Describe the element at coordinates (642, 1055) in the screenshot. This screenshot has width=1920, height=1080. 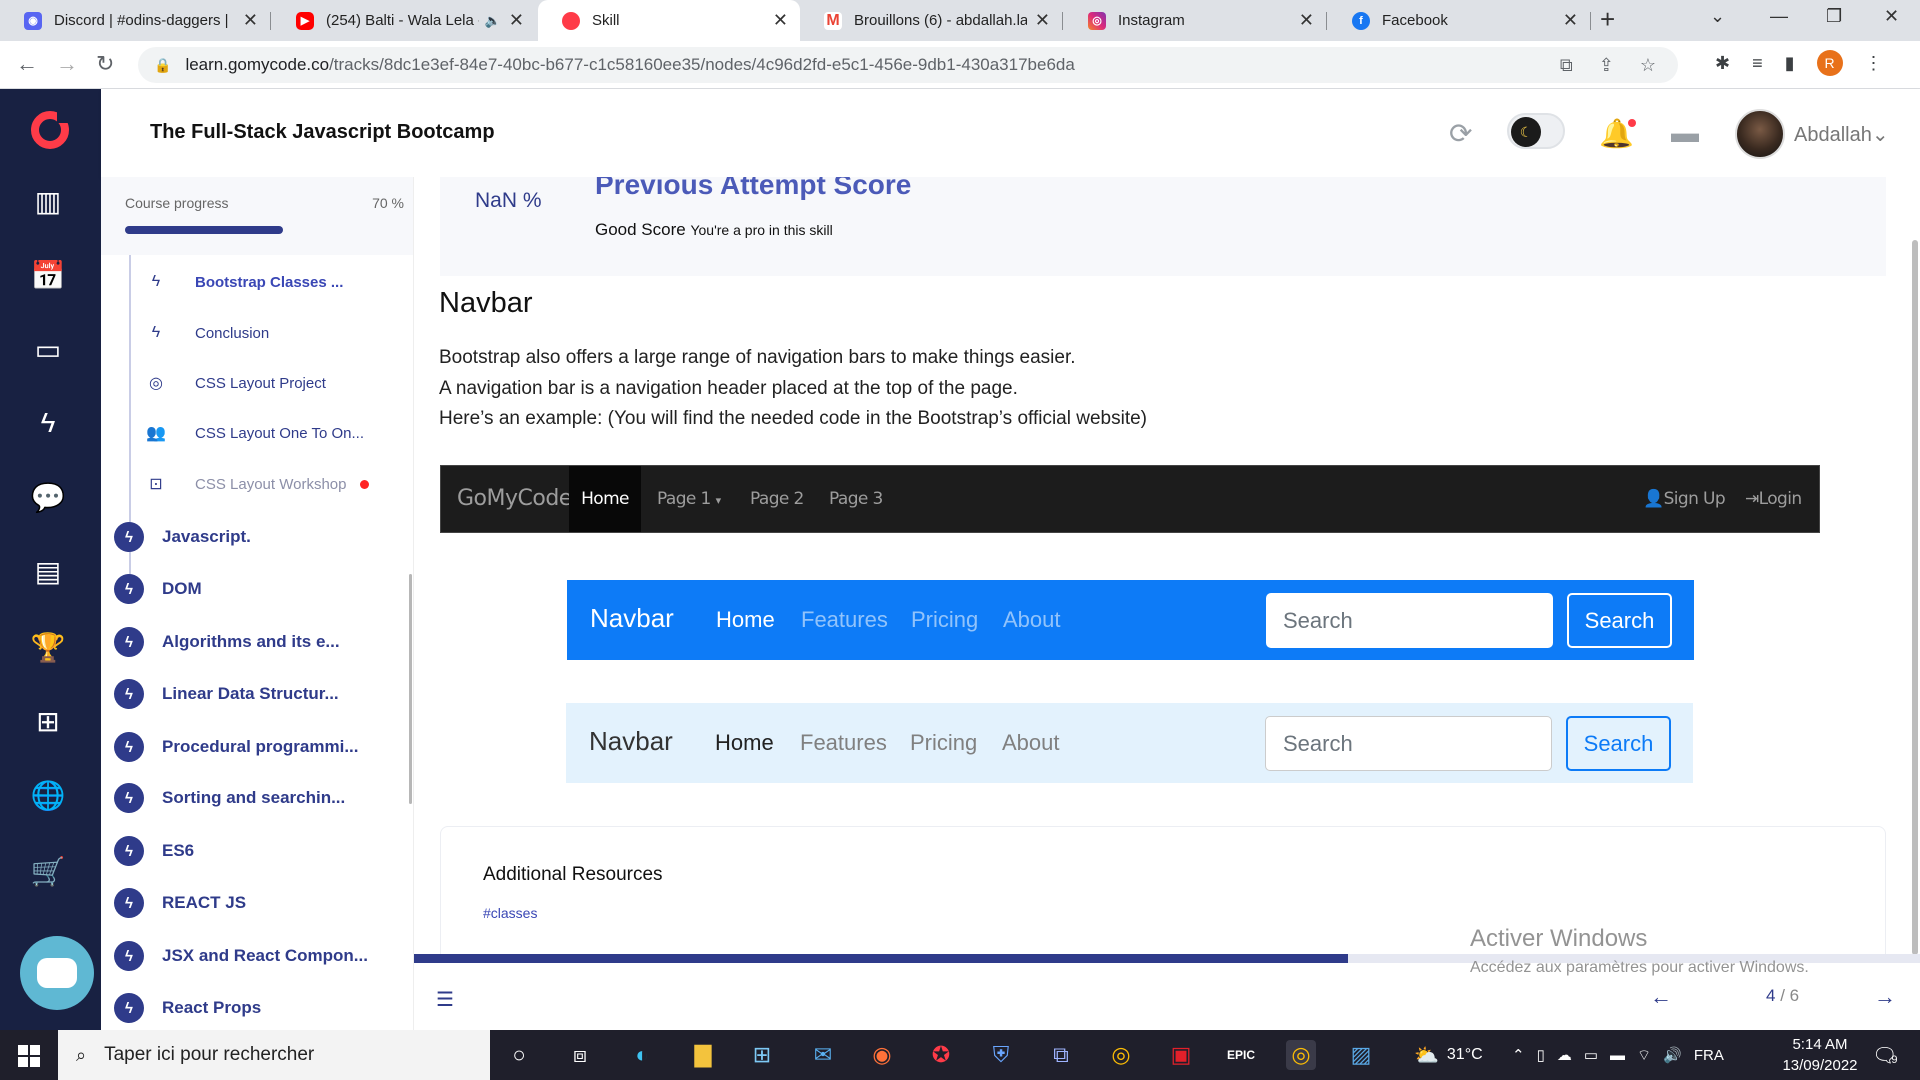
I see `edge-icon: ◐` at that location.